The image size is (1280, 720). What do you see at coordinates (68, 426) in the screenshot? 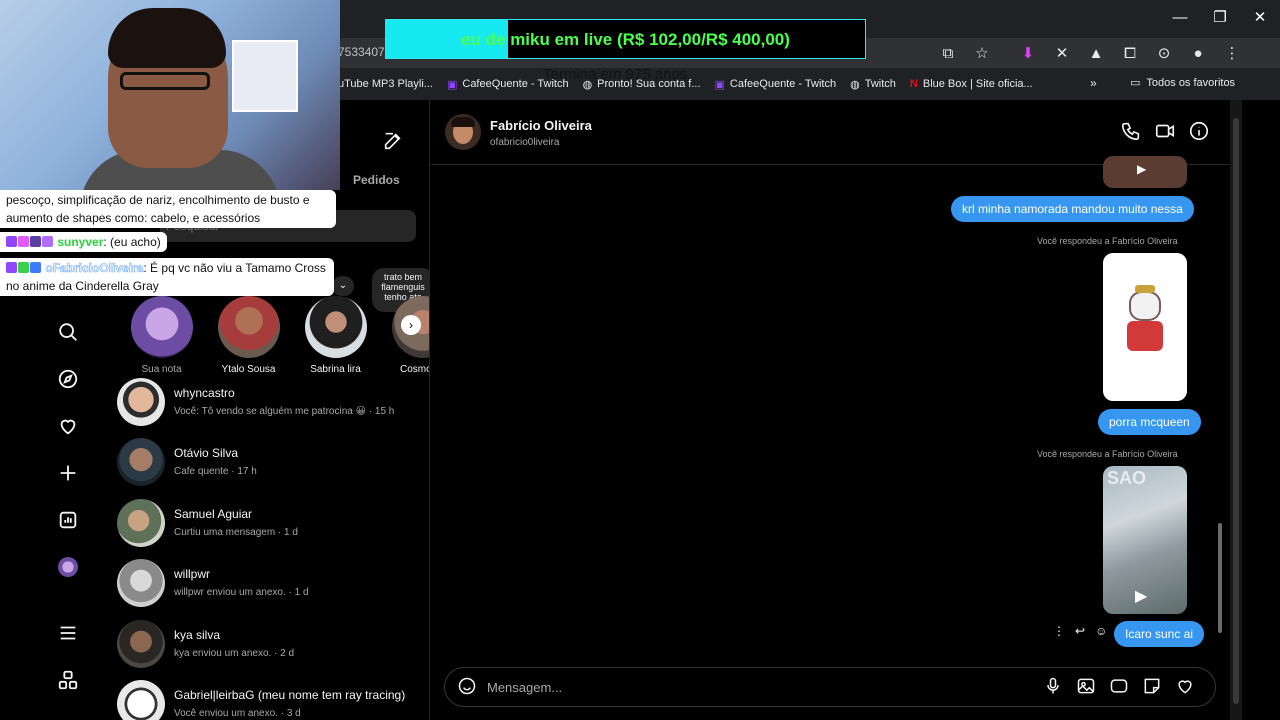
I see `nav-notifications` at bounding box center [68, 426].